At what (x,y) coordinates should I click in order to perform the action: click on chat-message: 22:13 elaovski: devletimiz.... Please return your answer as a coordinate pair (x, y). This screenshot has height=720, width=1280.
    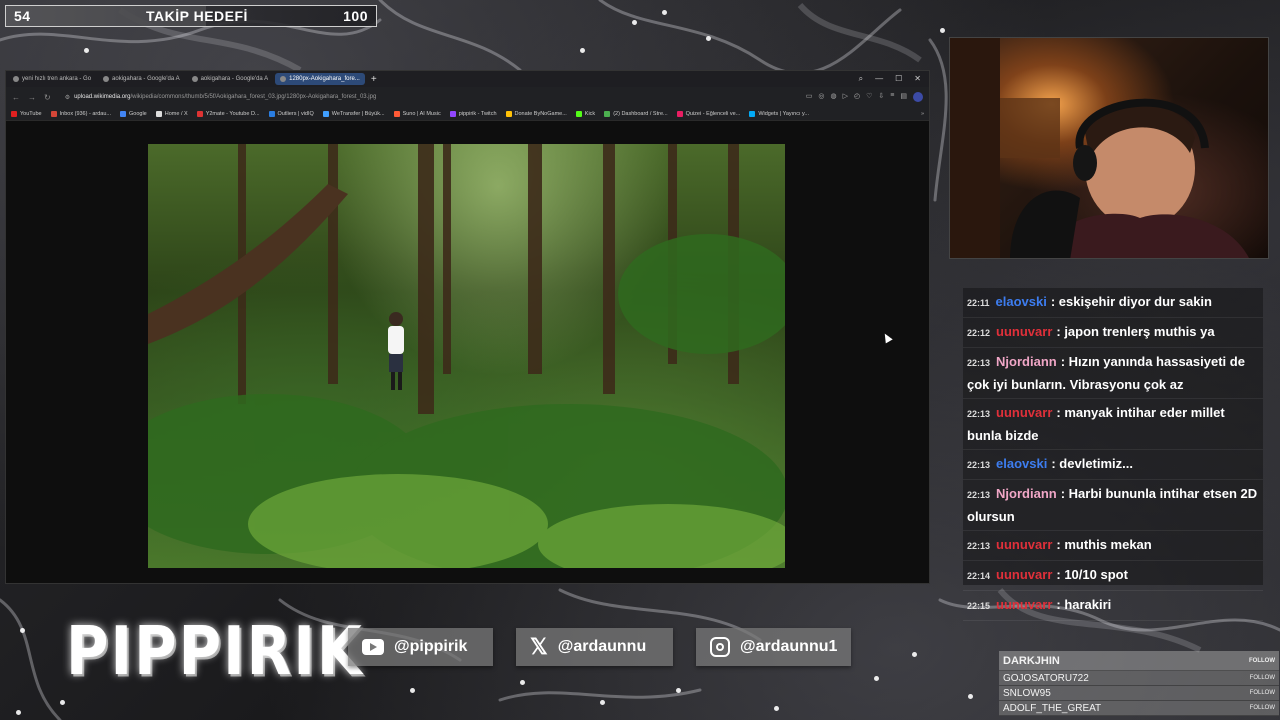
    Looking at the image, I should click on (1113, 465).